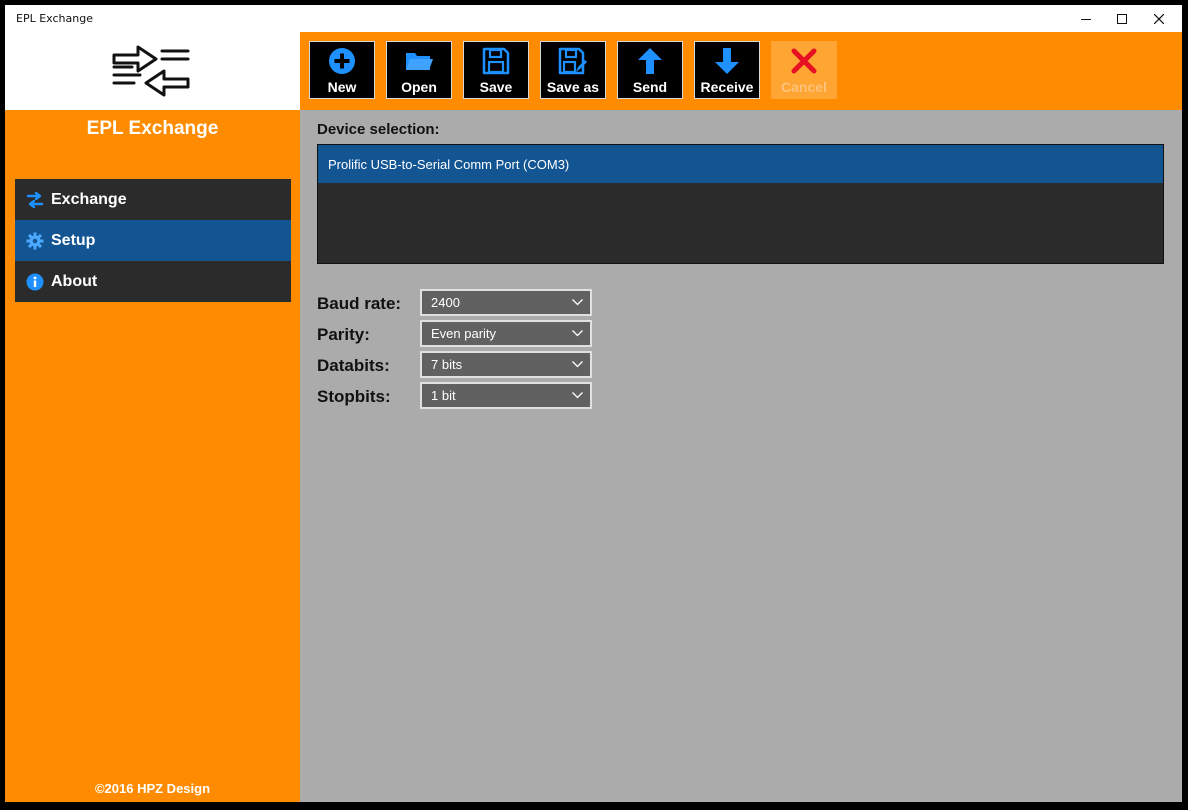 The width and height of the screenshot is (1188, 810). Describe the element at coordinates (152, 788) in the screenshot. I see `copyright-text: ©2016 HPZ Design` at that location.